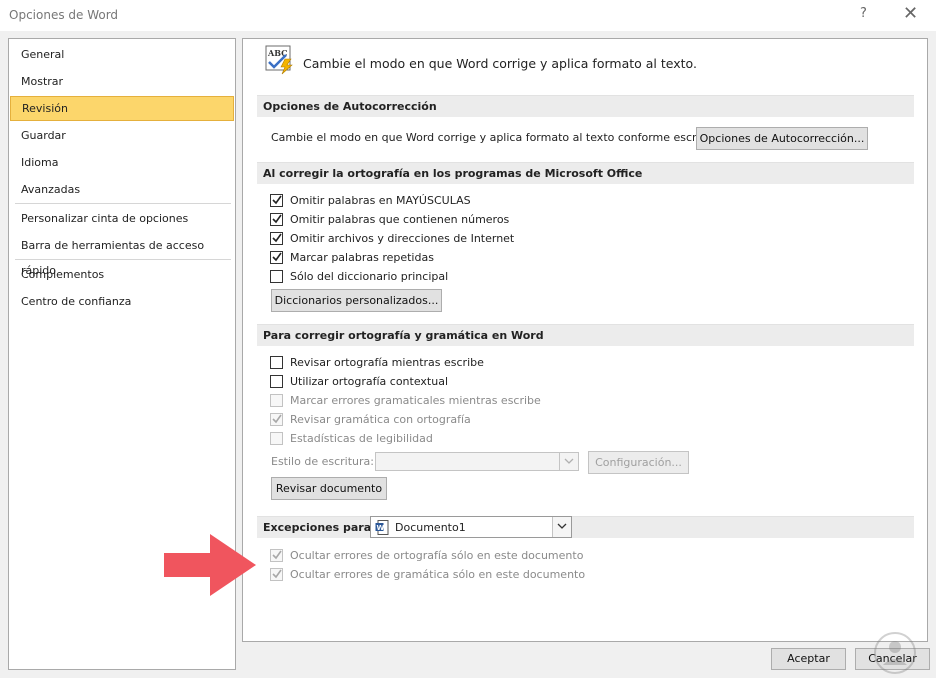 The width and height of the screenshot is (936, 678). What do you see at coordinates (122, 162) in the screenshot?
I see `sidebar-item-idioma: Idioma` at bounding box center [122, 162].